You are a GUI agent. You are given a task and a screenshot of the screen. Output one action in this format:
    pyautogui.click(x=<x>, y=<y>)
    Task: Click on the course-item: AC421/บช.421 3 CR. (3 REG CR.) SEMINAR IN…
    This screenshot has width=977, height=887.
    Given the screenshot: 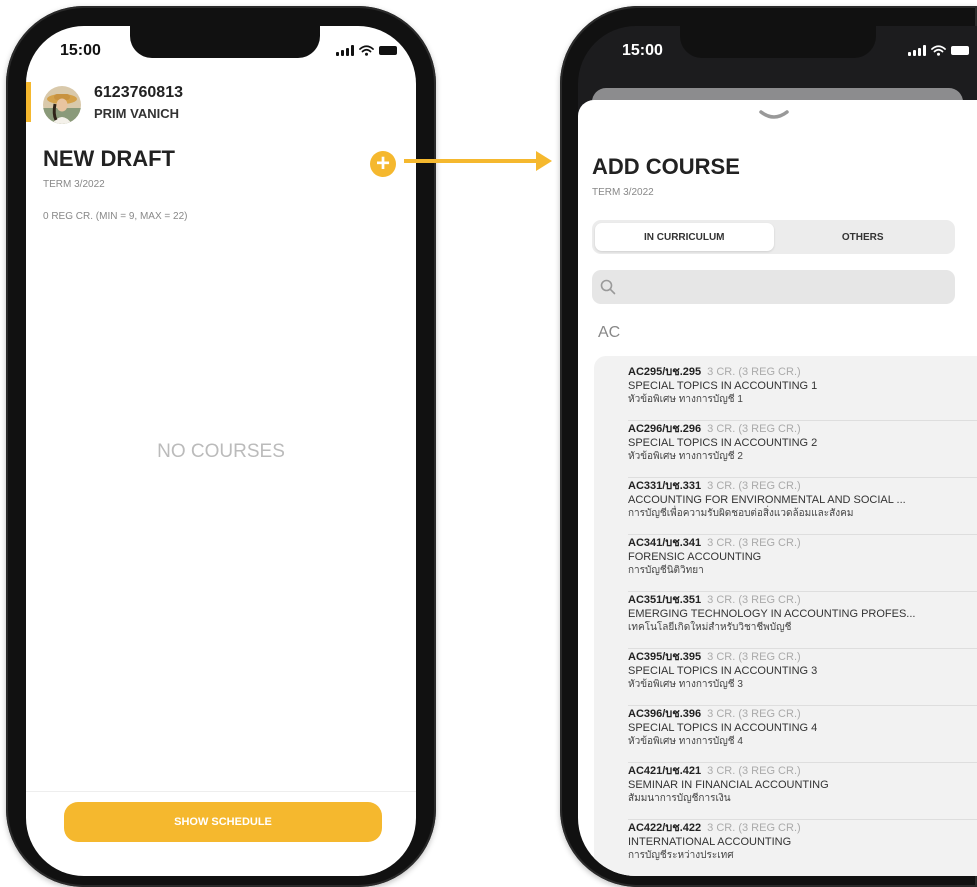 What is the action you would take?
    pyautogui.click(x=802, y=791)
    